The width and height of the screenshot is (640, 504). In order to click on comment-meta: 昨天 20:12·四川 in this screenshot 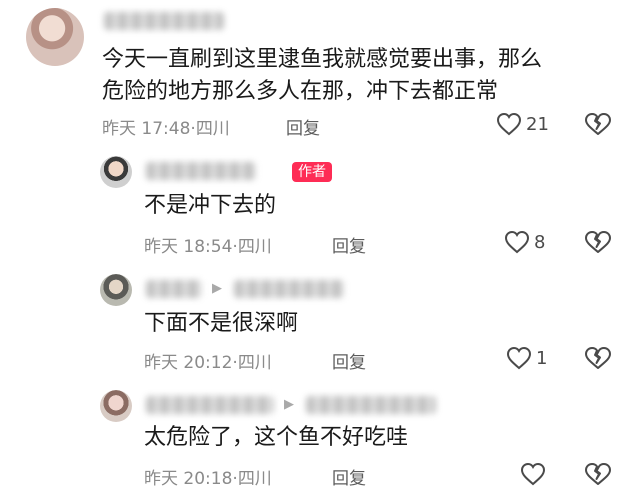, I will do `click(208, 360)`.